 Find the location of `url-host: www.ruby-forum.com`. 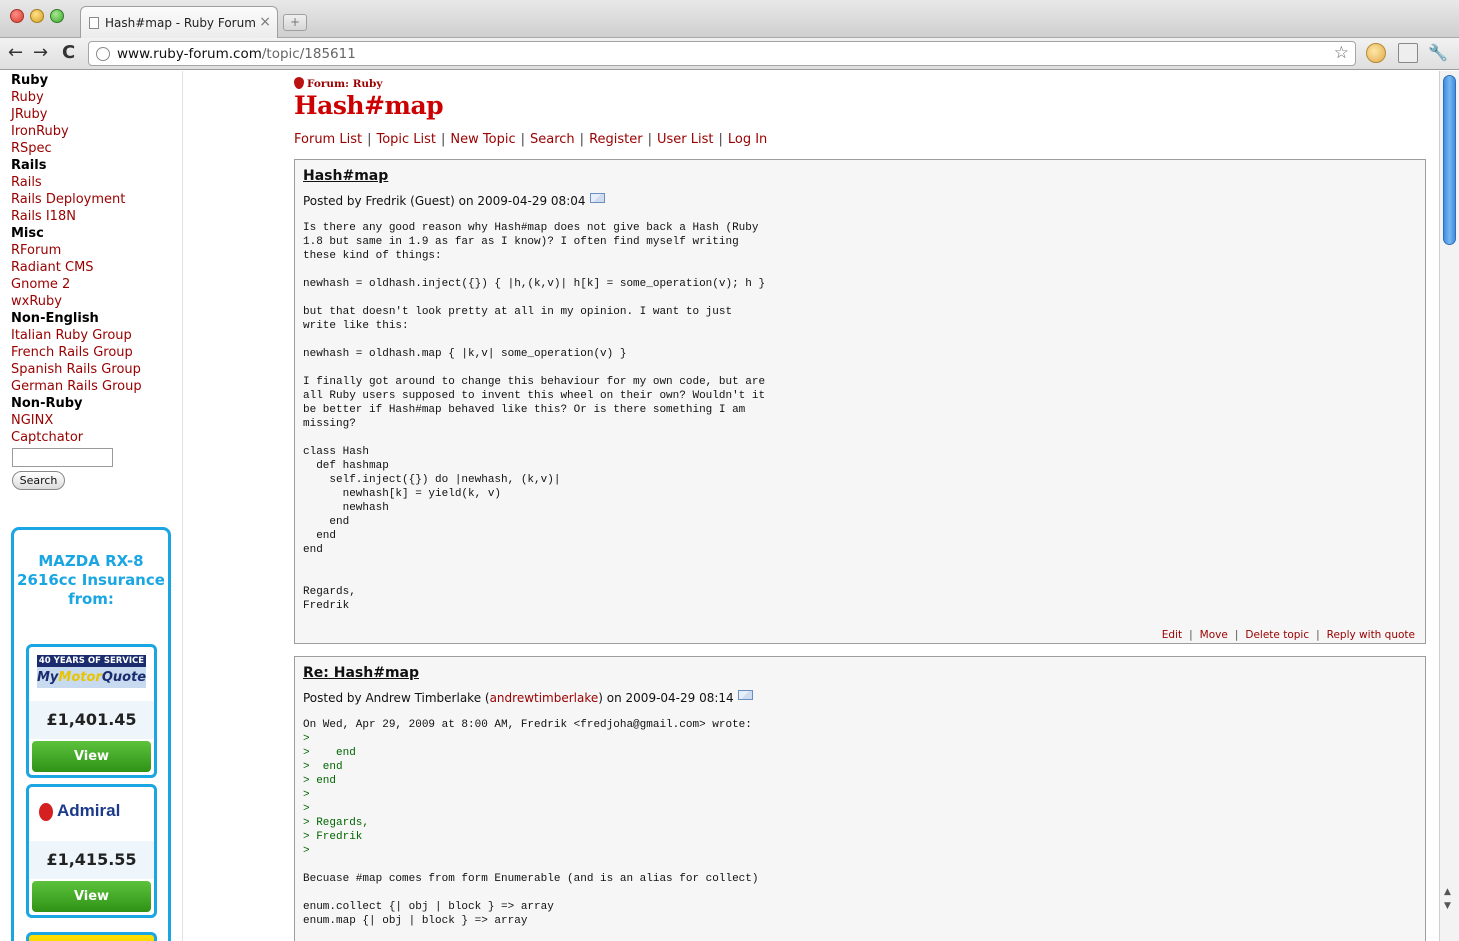

url-host: www.ruby-forum.com is located at coordinates (189, 54).